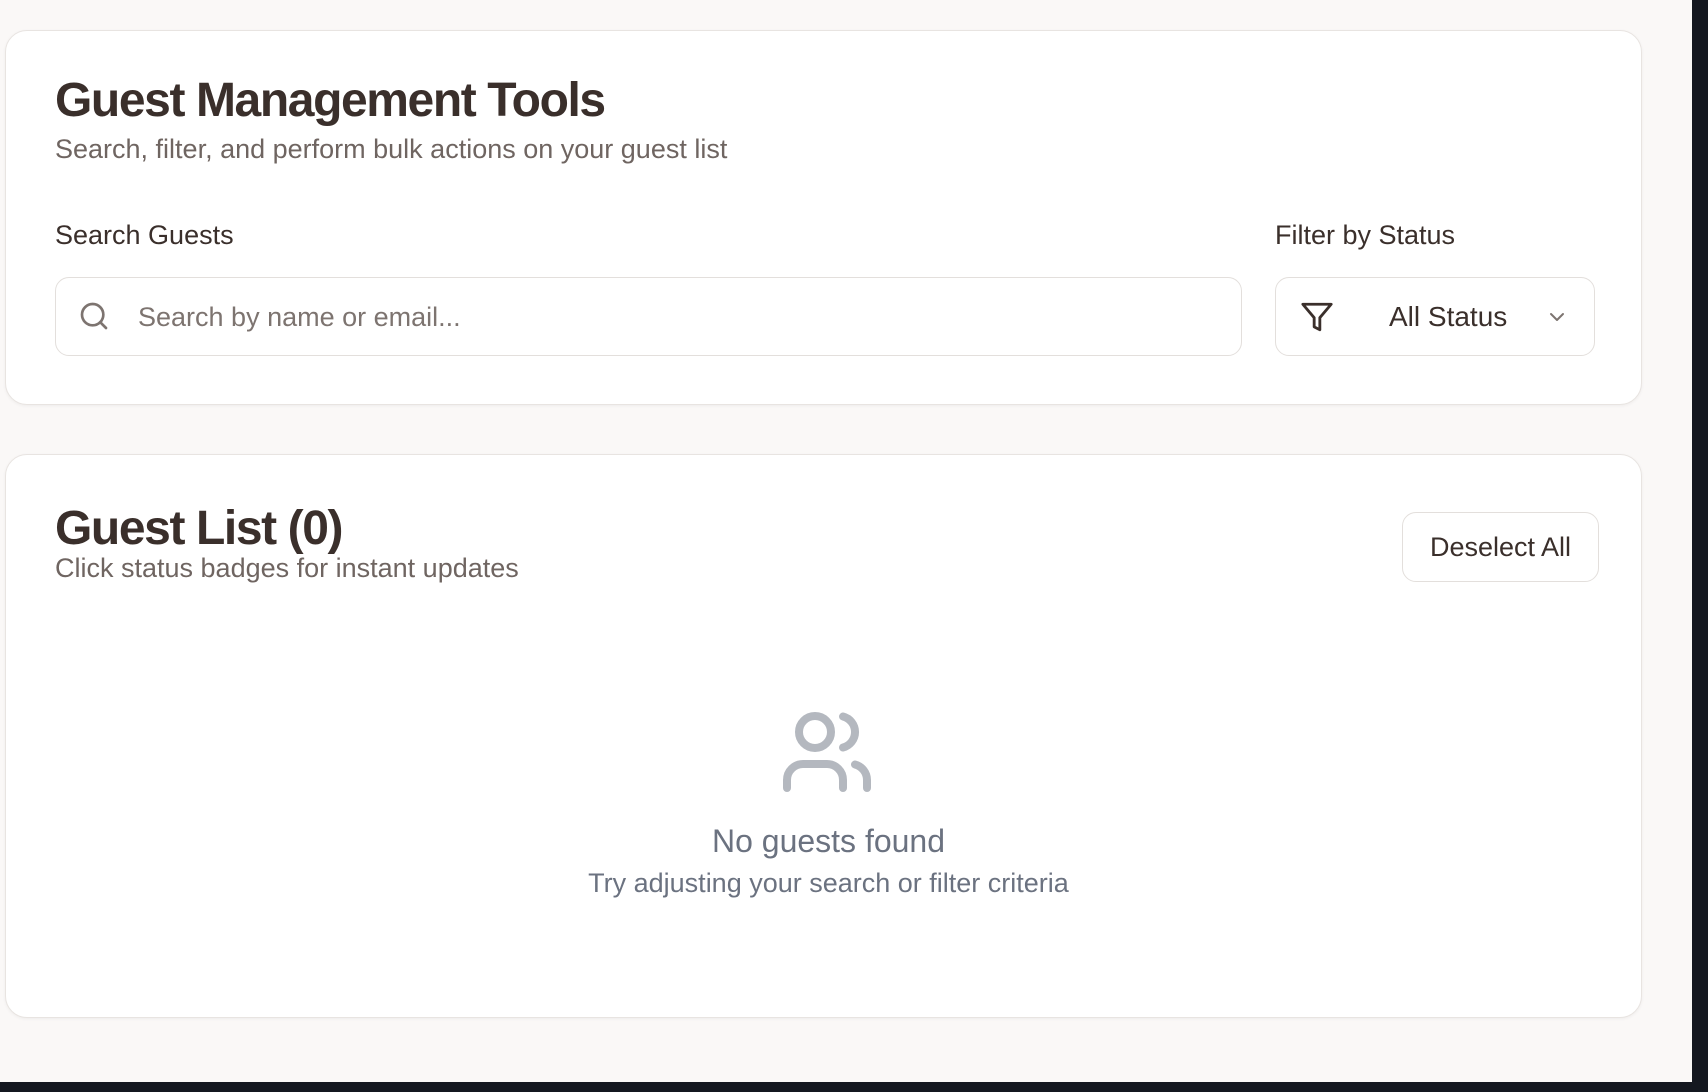 The width and height of the screenshot is (1708, 1092). I want to click on tools-title: Guest Management Tools, so click(330, 100).